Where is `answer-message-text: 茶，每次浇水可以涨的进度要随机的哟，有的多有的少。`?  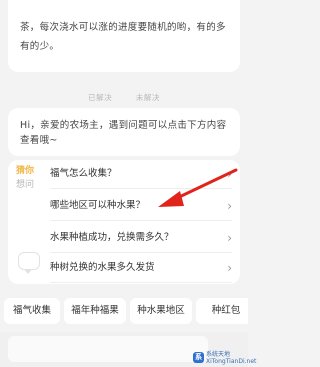
answer-message-text: 茶，每次浇水可以涨的进度要随机的哟，有的多有的少。 is located at coordinates (123, 37).